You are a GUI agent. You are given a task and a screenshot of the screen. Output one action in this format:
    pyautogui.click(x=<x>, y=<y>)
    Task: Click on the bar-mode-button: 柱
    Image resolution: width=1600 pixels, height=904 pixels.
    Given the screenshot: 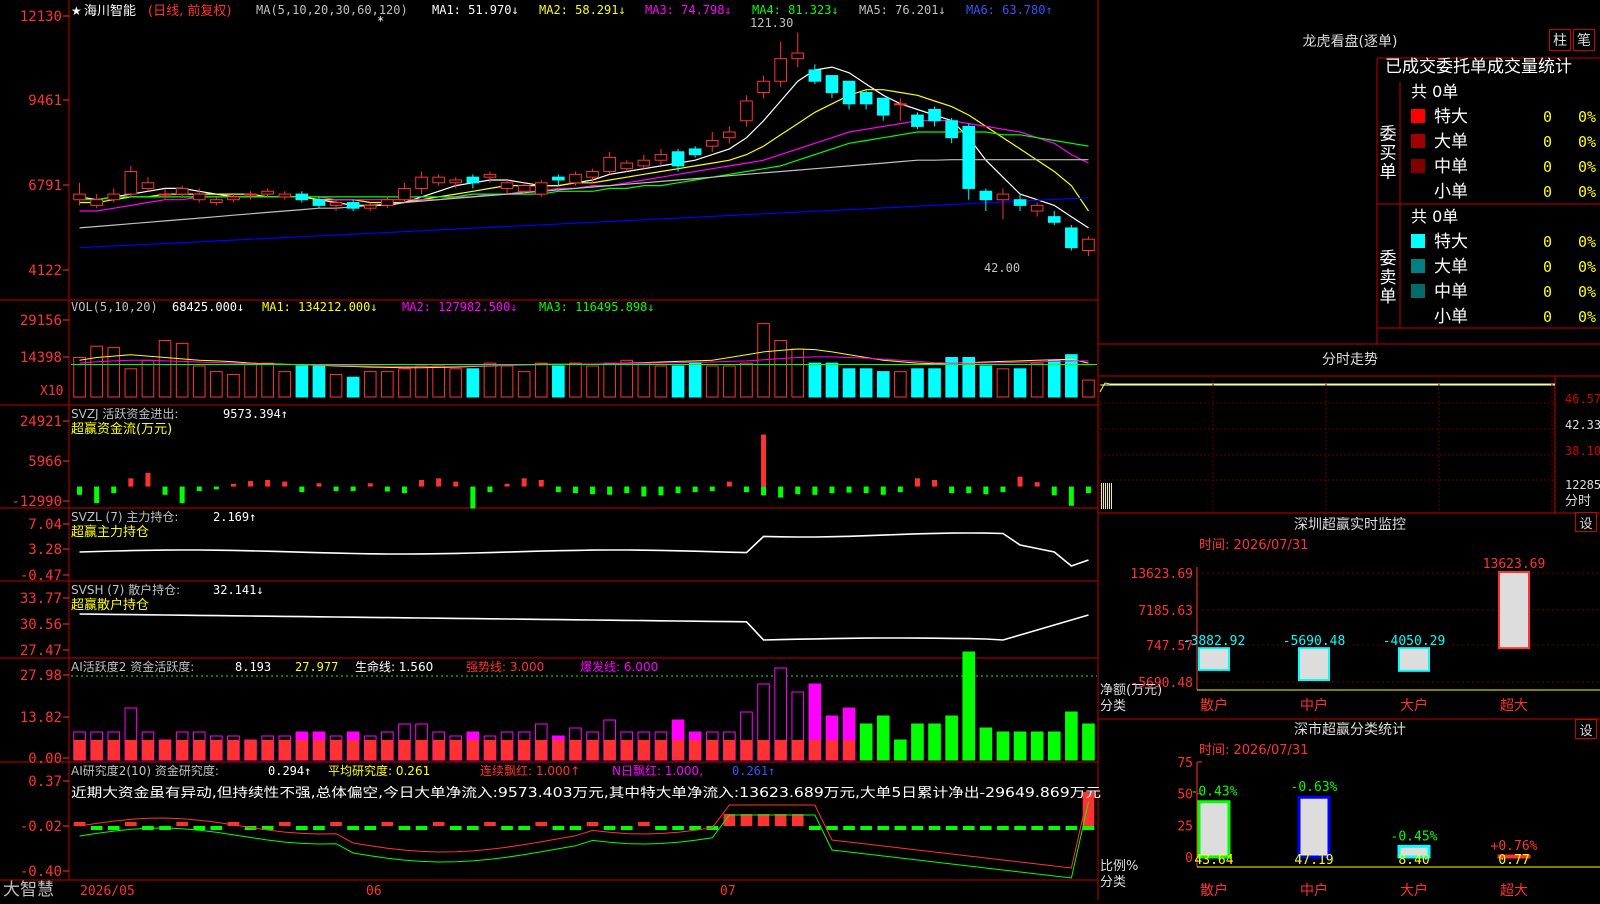 What is the action you would take?
    pyautogui.click(x=1560, y=40)
    